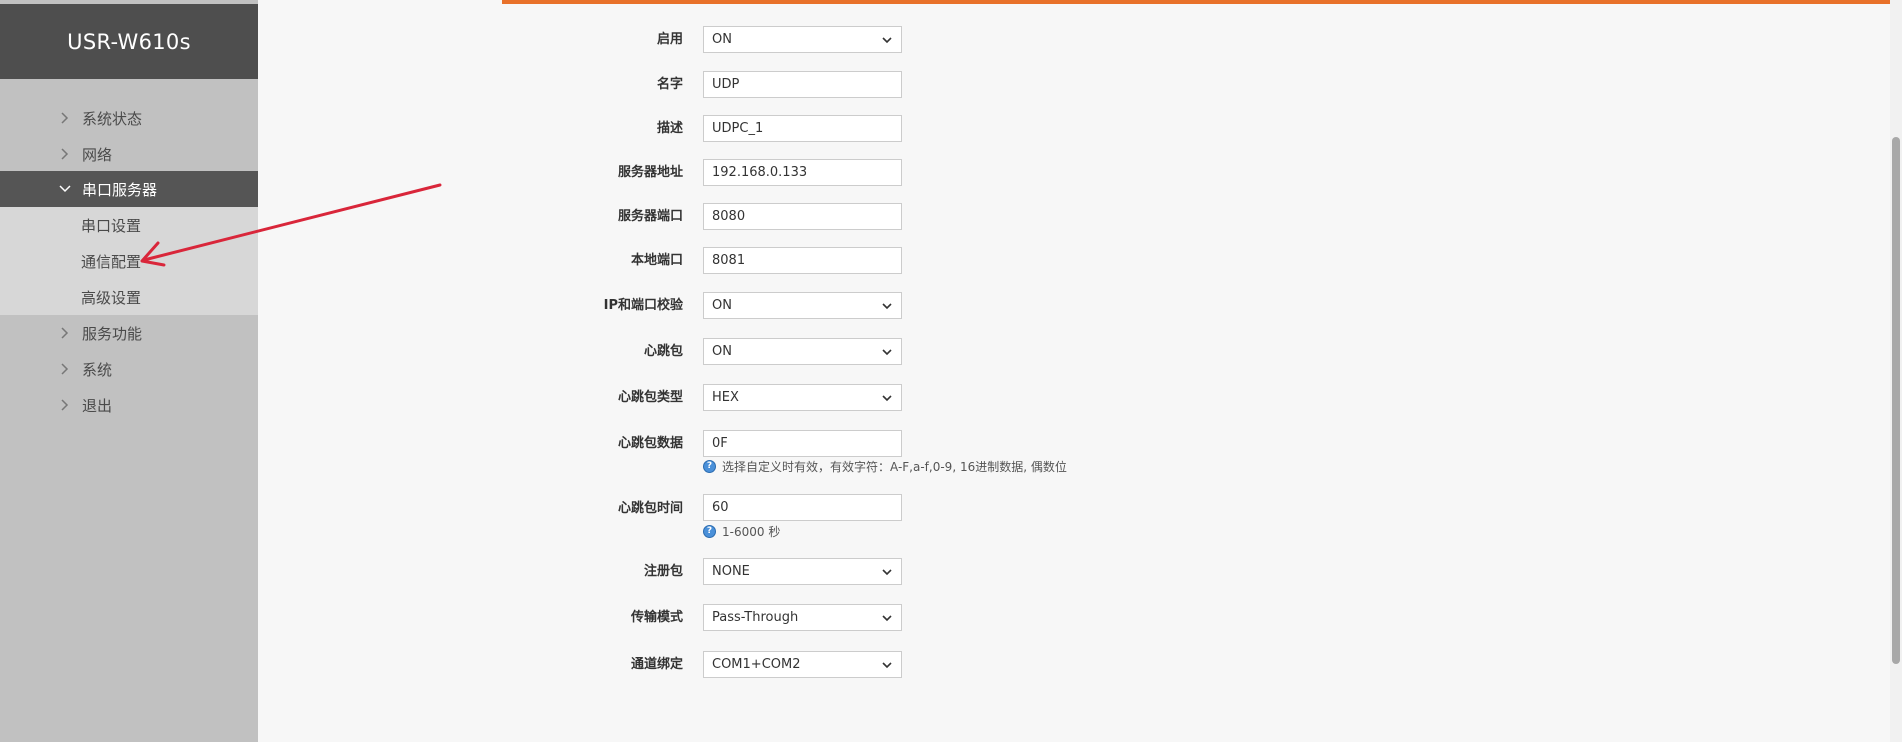  Describe the element at coordinates (129, 41) in the screenshot. I see `app-logo: USR-W610s` at that location.